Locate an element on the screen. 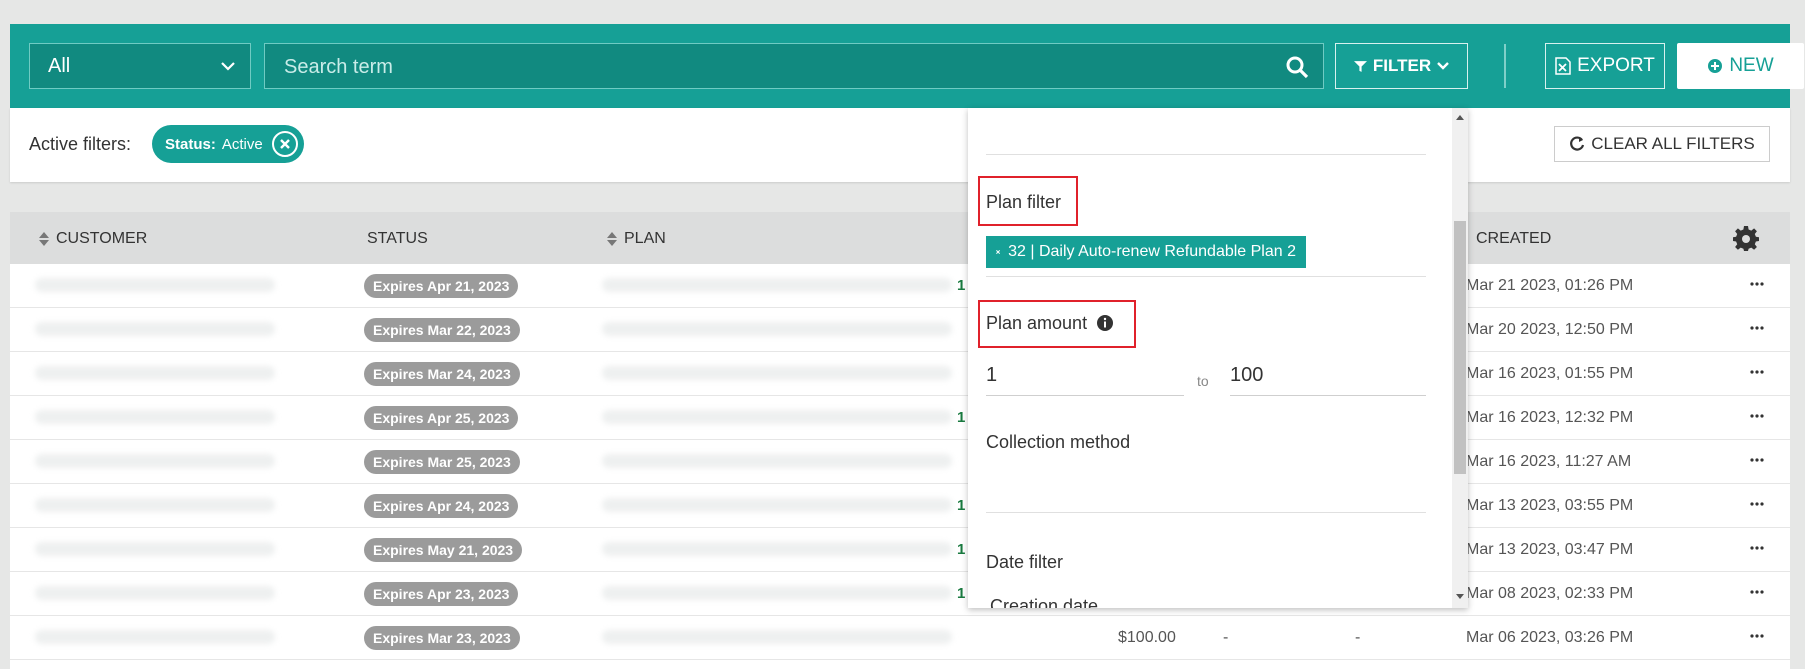  refresh-icon is located at coordinates (1577, 143).